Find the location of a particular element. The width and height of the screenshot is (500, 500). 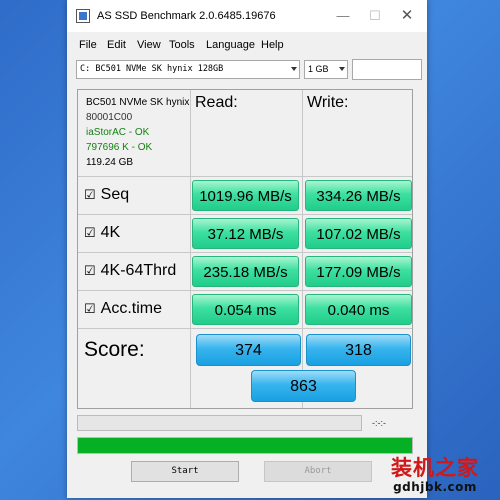

menu-file: File is located at coordinates (88, 45).